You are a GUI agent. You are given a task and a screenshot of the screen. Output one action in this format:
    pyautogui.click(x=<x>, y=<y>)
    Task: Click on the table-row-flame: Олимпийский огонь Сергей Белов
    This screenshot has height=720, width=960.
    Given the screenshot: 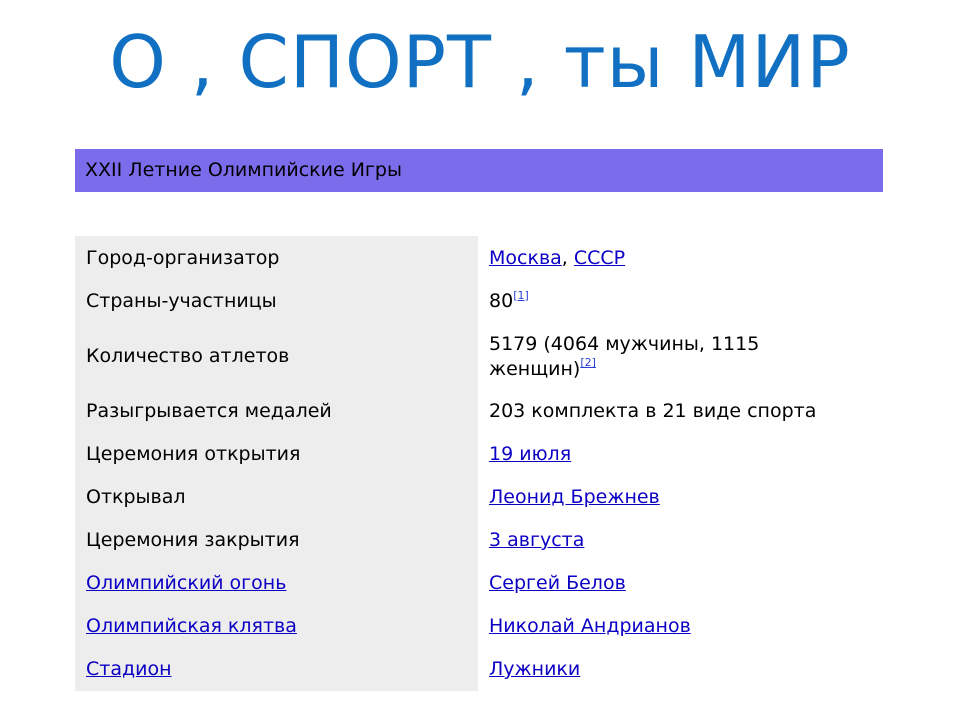 What is the action you would take?
    pyautogui.click(x=479, y=583)
    